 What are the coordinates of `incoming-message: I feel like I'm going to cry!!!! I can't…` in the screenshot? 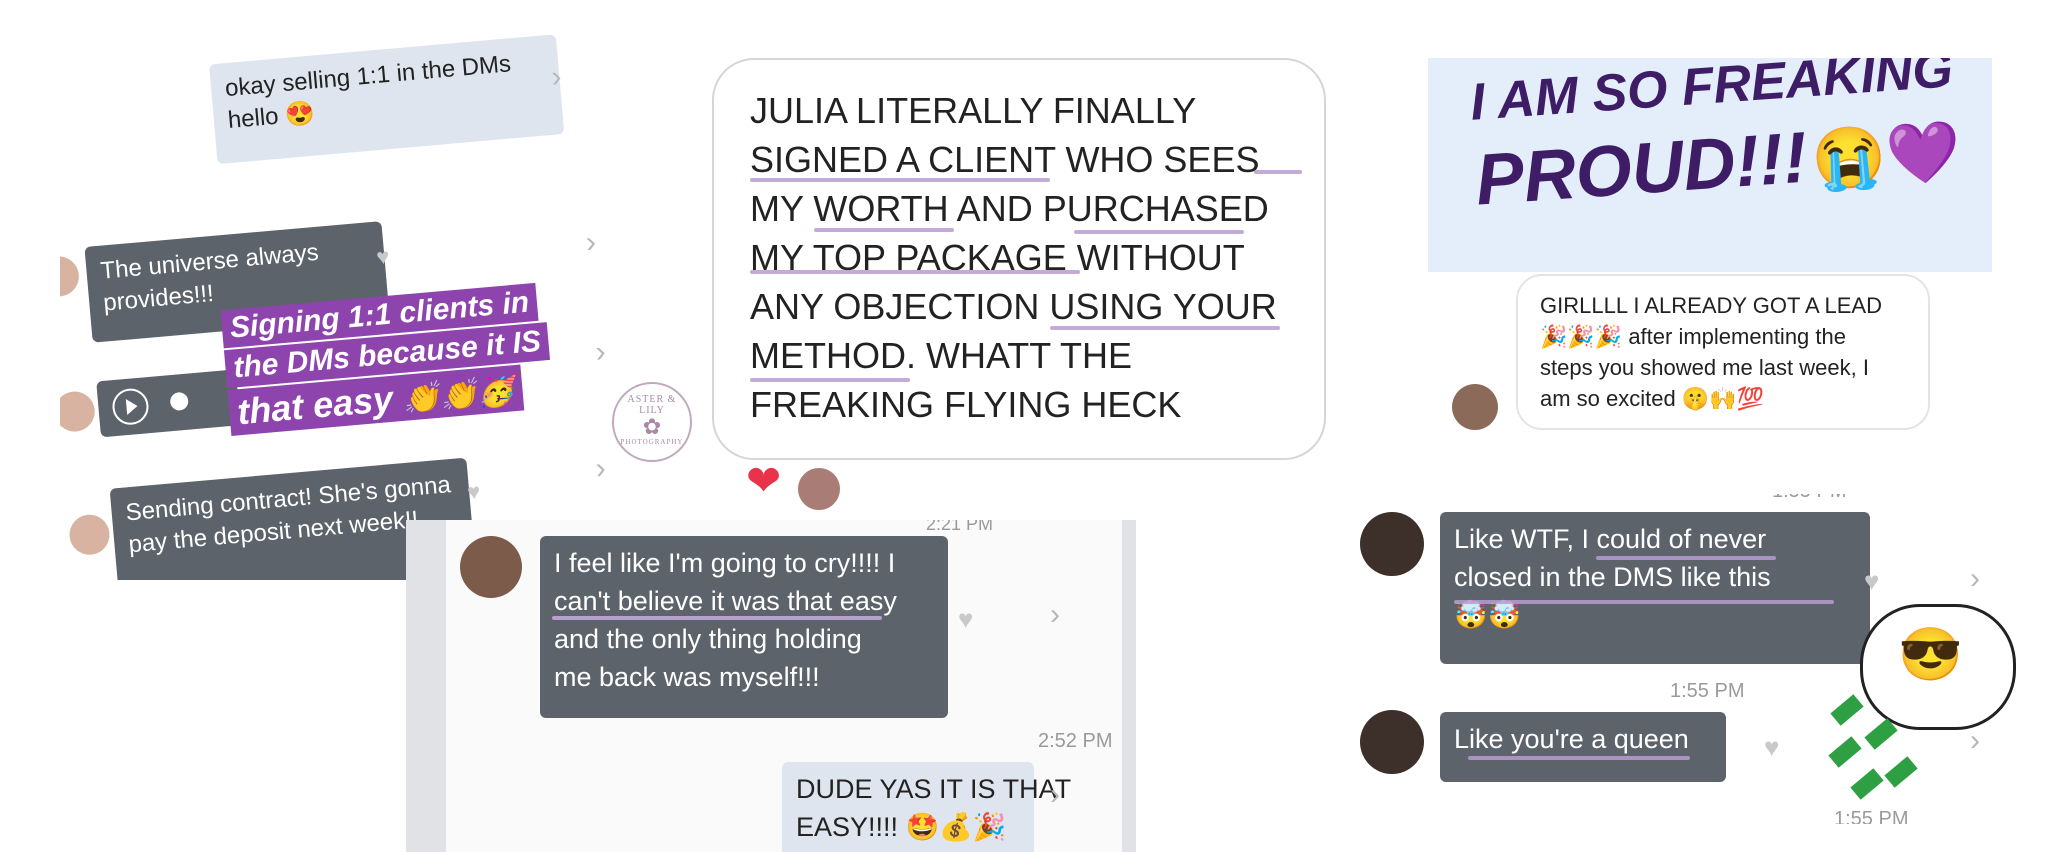 It's located at (744, 627).